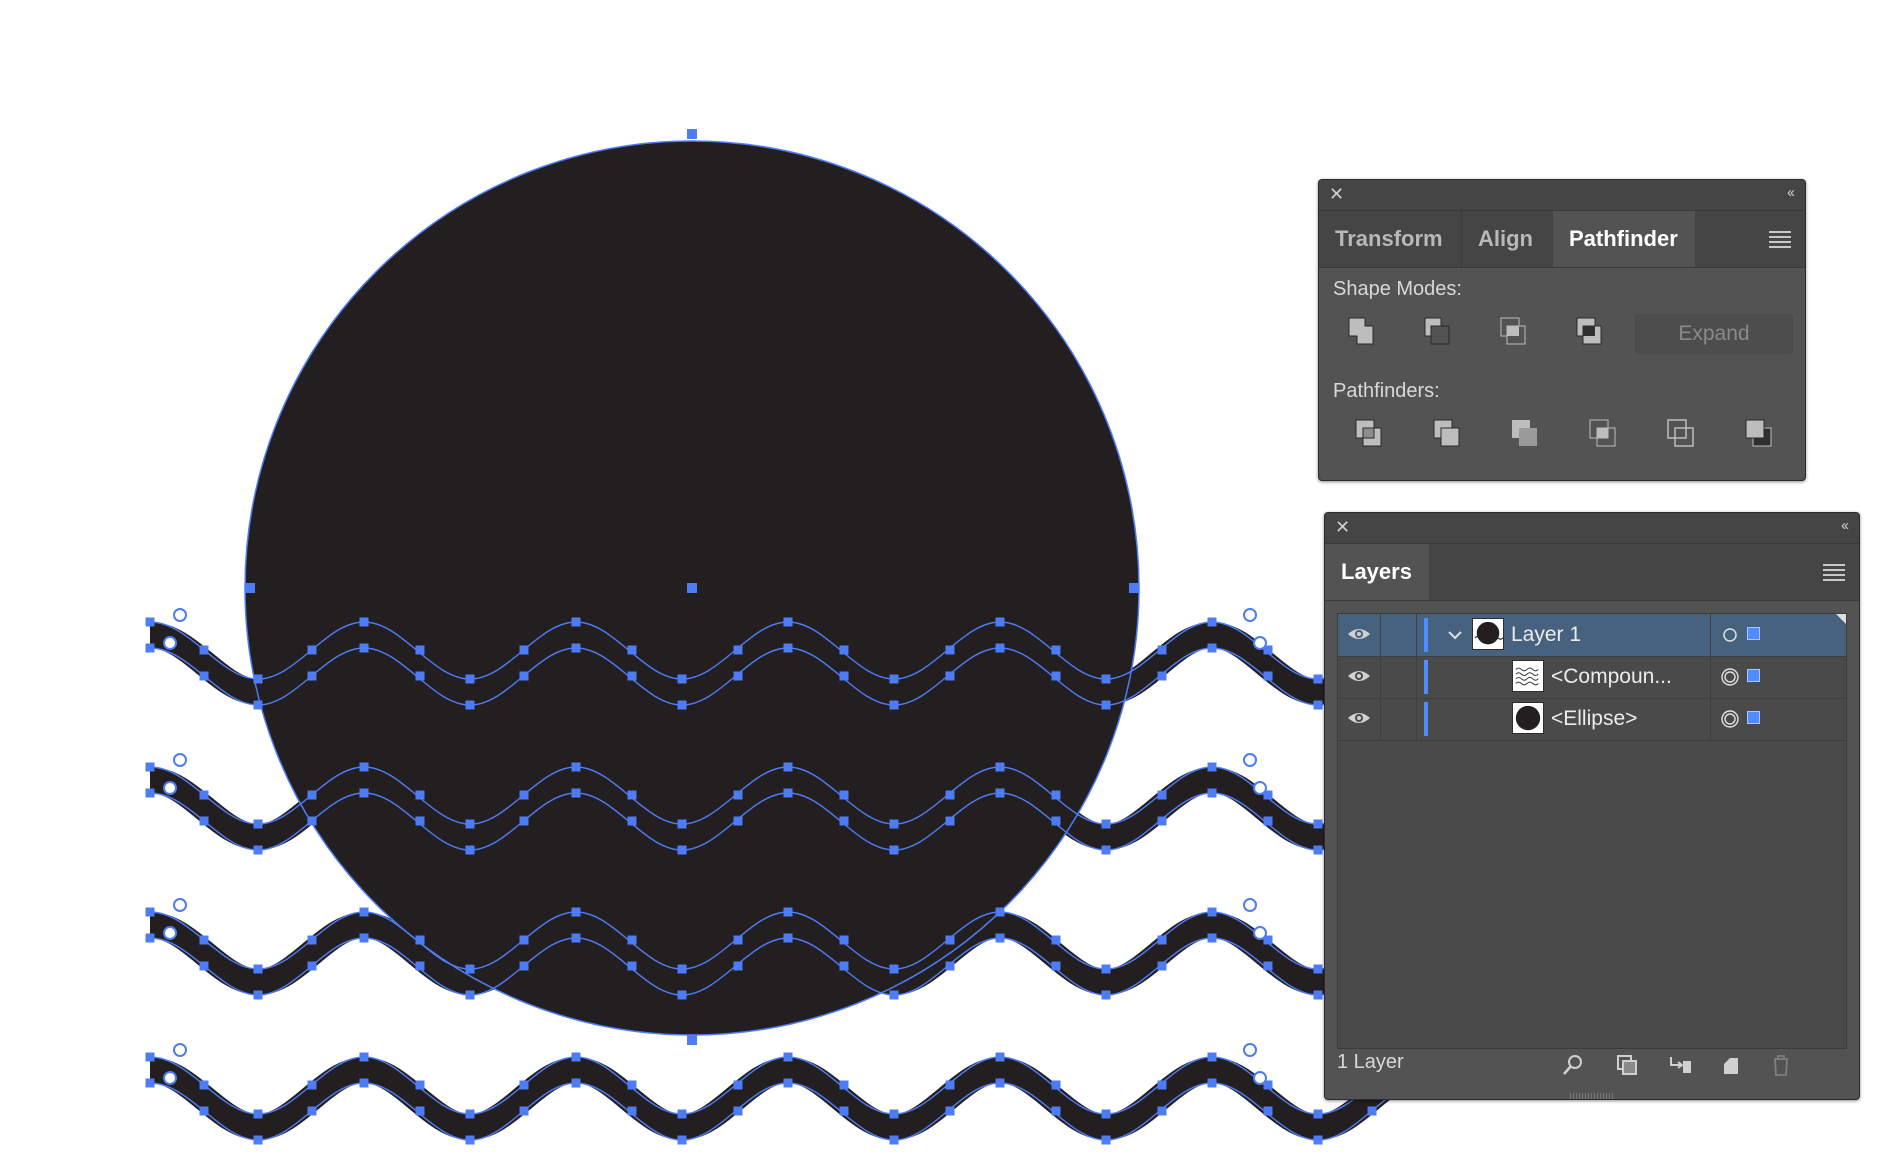 The image size is (1884, 1154). Describe the element at coordinates (1369, 434) in the screenshot. I see `divide-icon` at that location.